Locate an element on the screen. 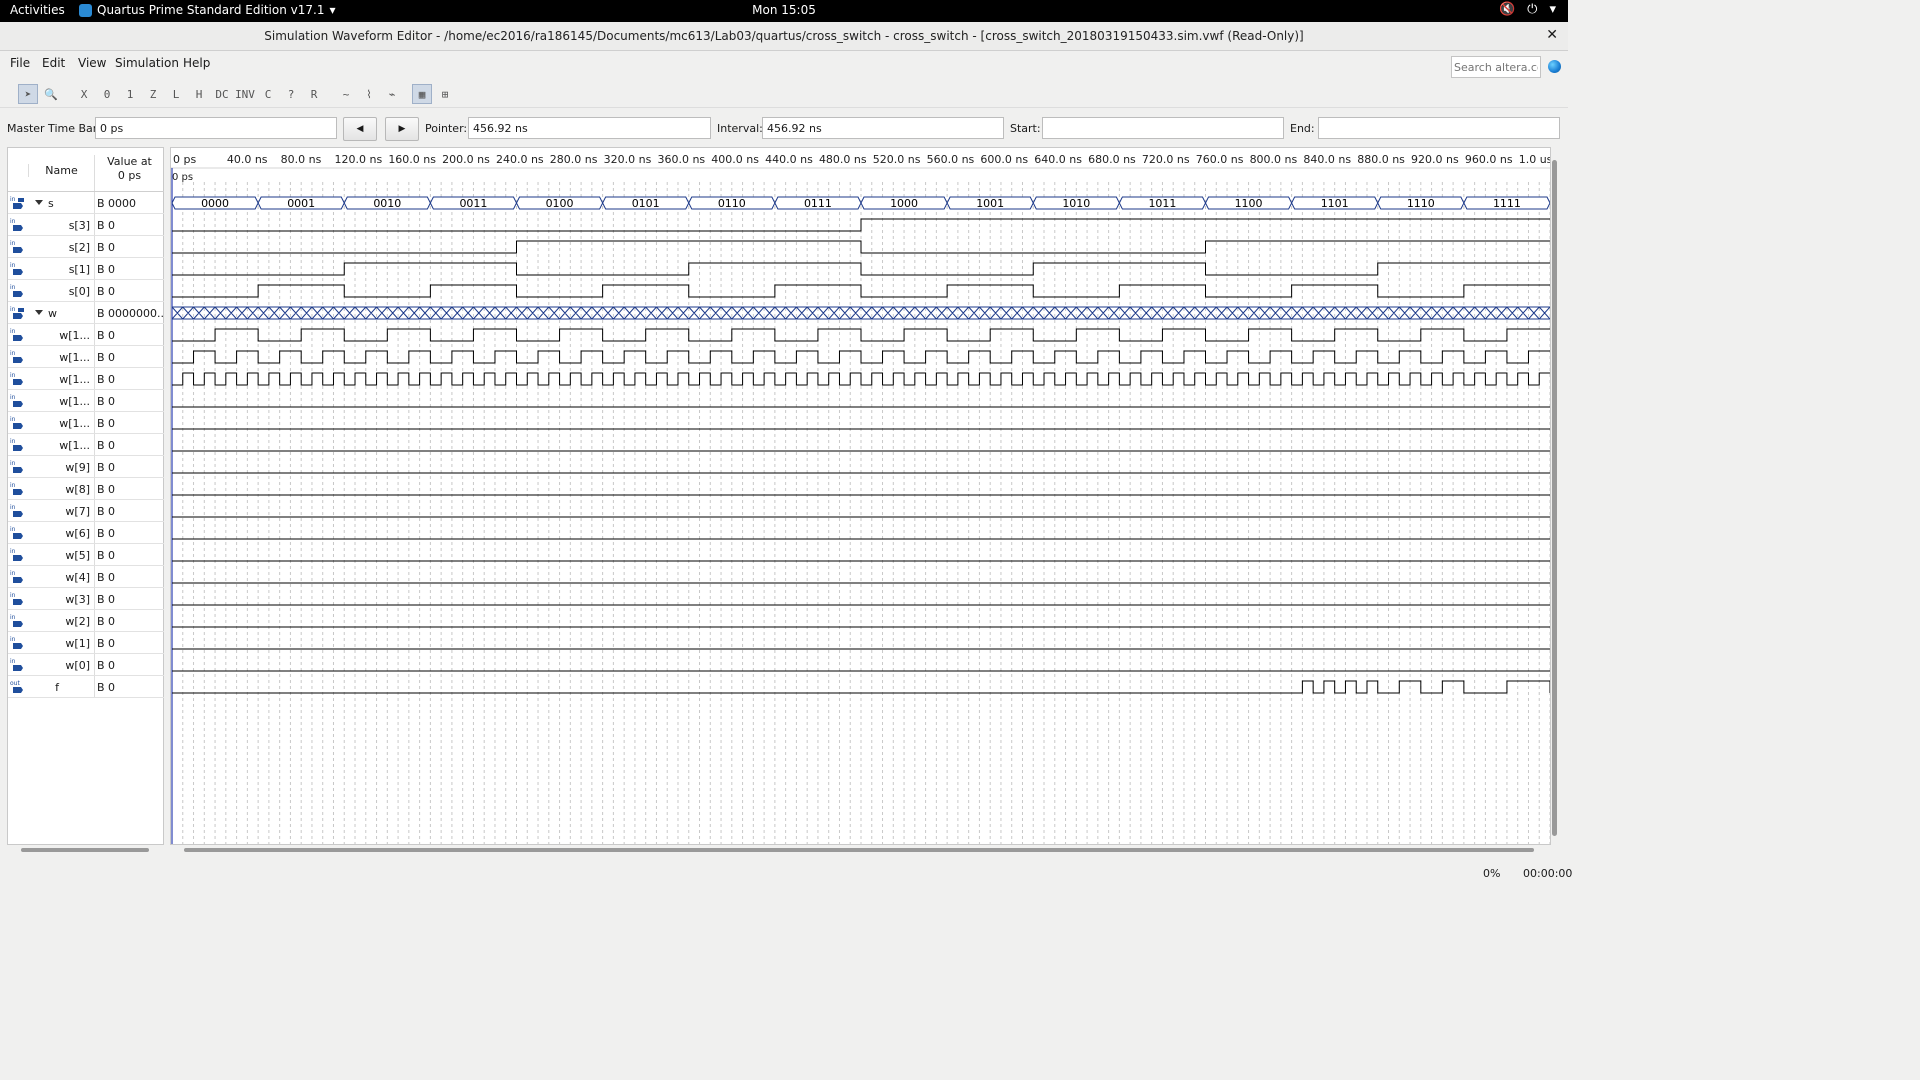  menu-file: File is located at coordinates (20, 63).